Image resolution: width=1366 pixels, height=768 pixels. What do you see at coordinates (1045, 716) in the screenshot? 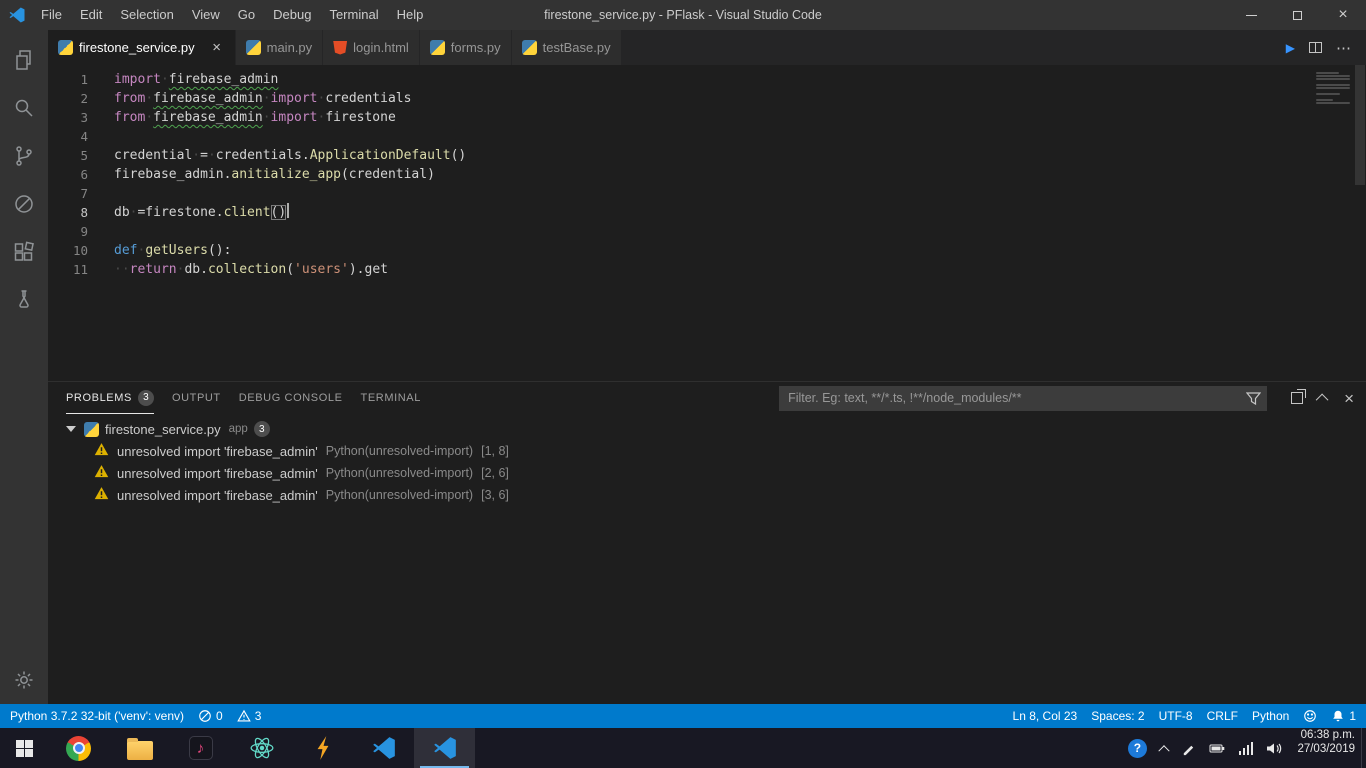
I see `cursor-position: Ln 8, Col 23` at bounding box center [1045, 716].